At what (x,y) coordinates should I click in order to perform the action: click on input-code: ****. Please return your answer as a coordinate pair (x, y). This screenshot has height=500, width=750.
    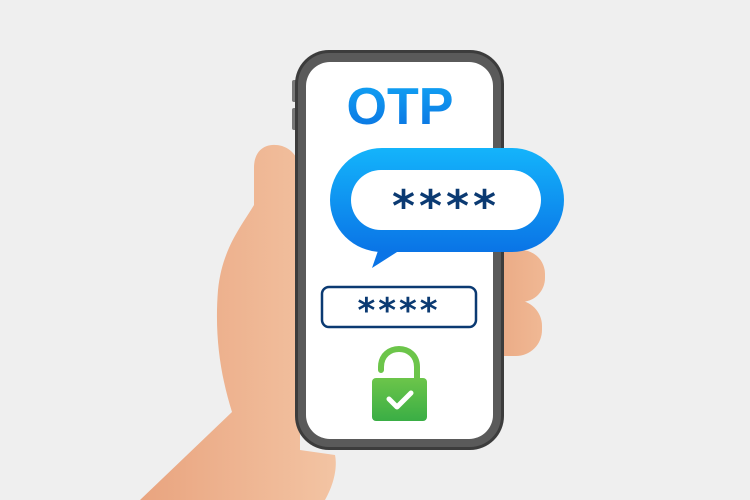
    Looking at the image, I should click on (398, 311).